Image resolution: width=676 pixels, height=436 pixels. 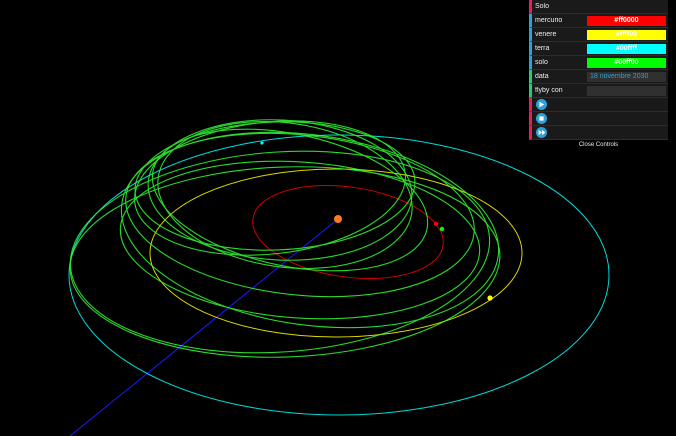 What do you see at coordinates (626, 76) in the screenshot?
I see `date-input: 18 novembre 2030` at bounding box center [626, 76].